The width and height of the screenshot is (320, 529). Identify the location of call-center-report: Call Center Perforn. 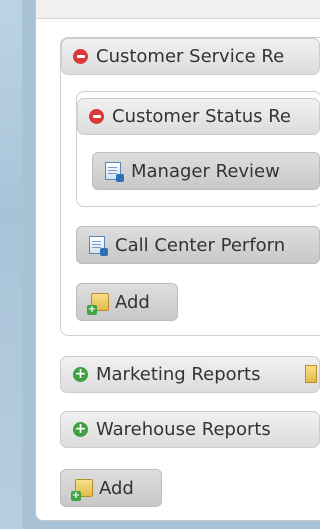
(198, 245).